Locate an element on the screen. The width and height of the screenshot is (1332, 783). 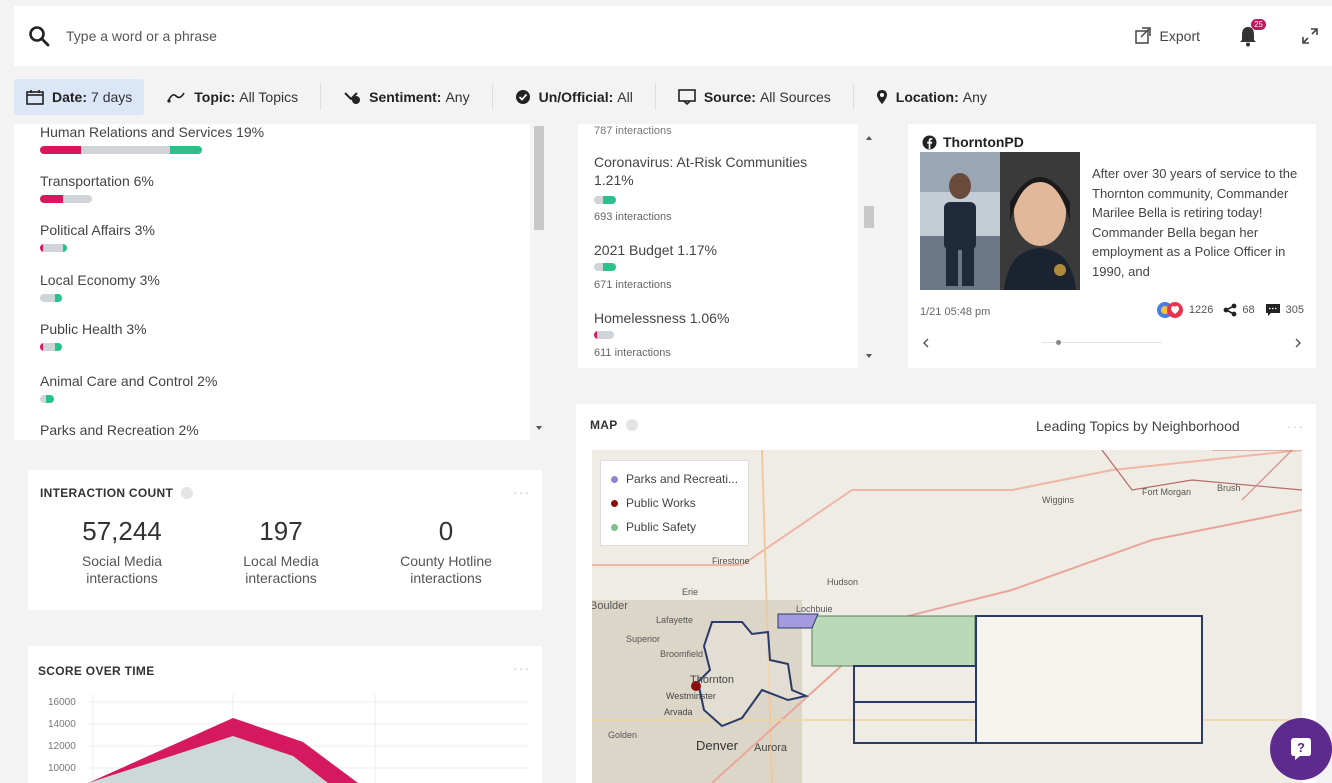
map-place-label: Wiggins is located at coordinates (1058, 500).